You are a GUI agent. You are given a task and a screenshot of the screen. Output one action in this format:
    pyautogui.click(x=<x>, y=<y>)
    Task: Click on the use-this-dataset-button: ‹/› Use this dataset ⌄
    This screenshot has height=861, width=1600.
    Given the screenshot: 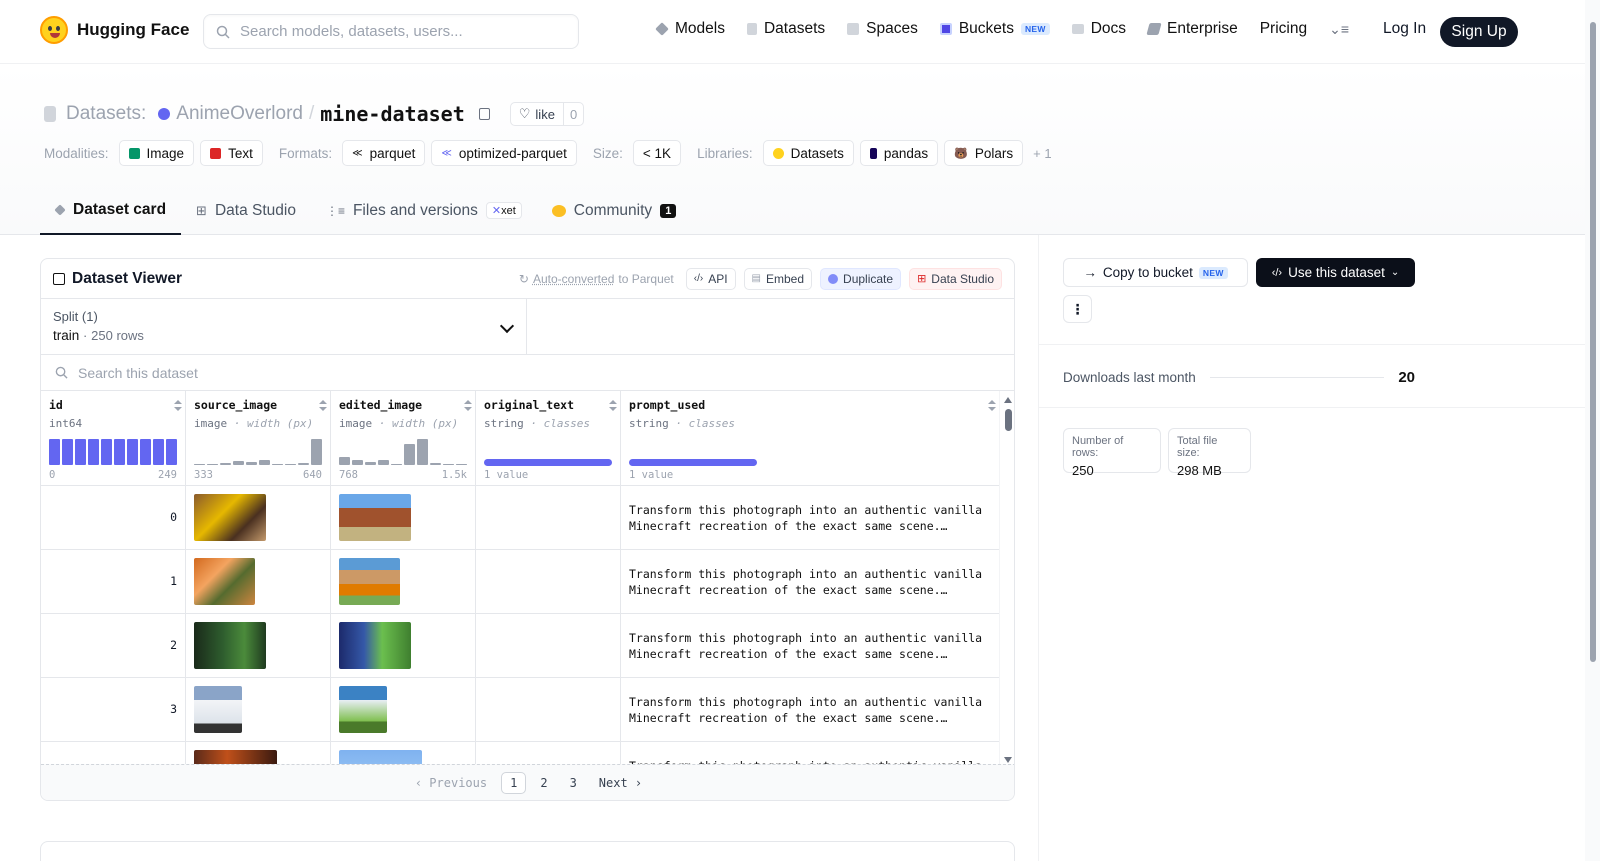 What is the action you would take?
    pyautogui.click(x=1335, y=272)
    